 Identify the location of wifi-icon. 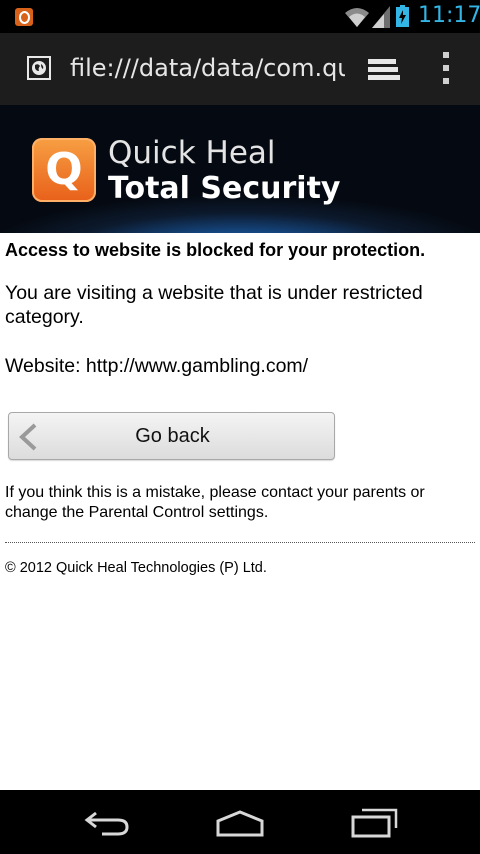
(357, 17).